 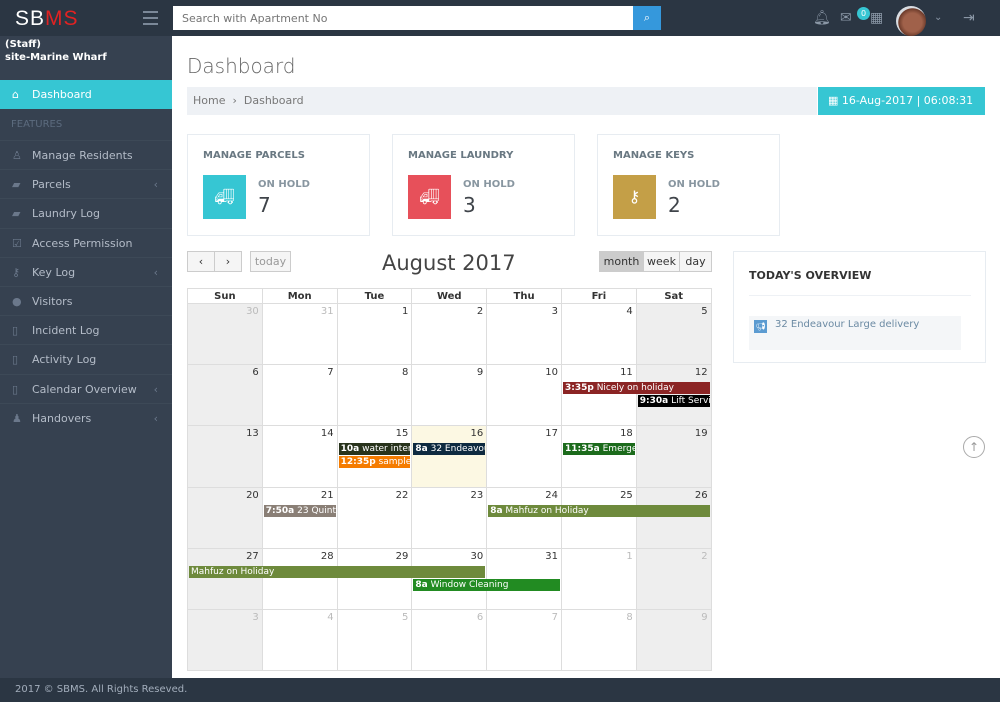 I want to click on scroll-top-button: ↑, so click(x=974, y=447).